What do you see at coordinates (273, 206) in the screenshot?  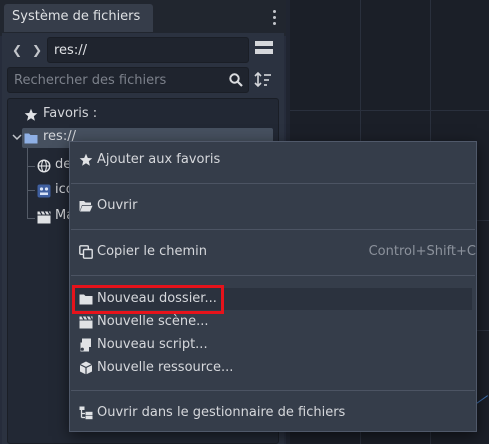 I see `menu-item-open: Ouvrir` at bounding box center [273, 206].